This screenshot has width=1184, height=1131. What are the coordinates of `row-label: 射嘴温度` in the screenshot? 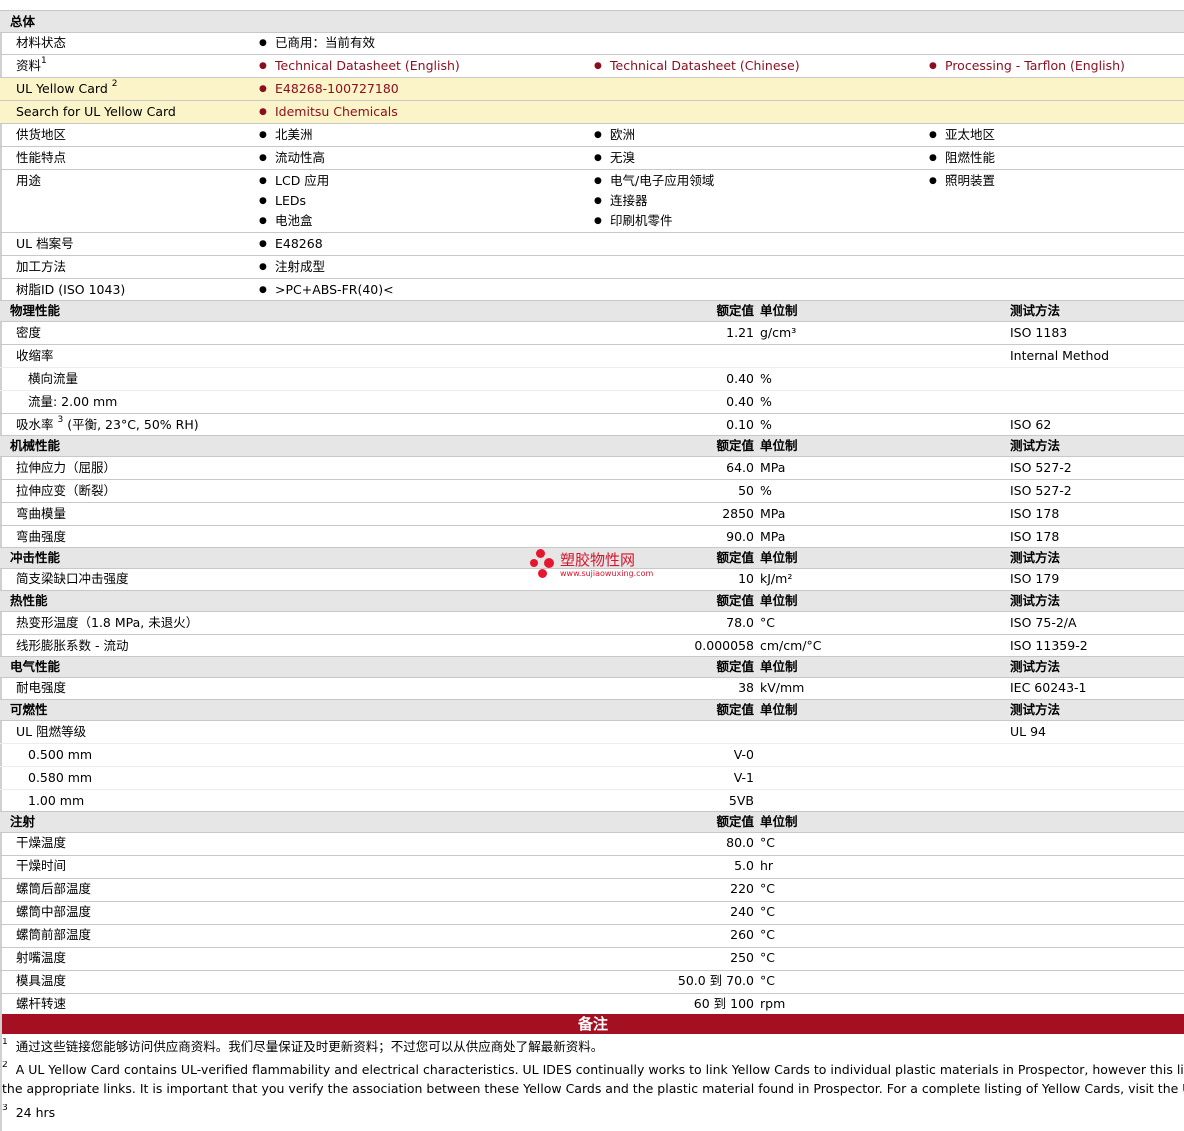 It's located at (41, 957).